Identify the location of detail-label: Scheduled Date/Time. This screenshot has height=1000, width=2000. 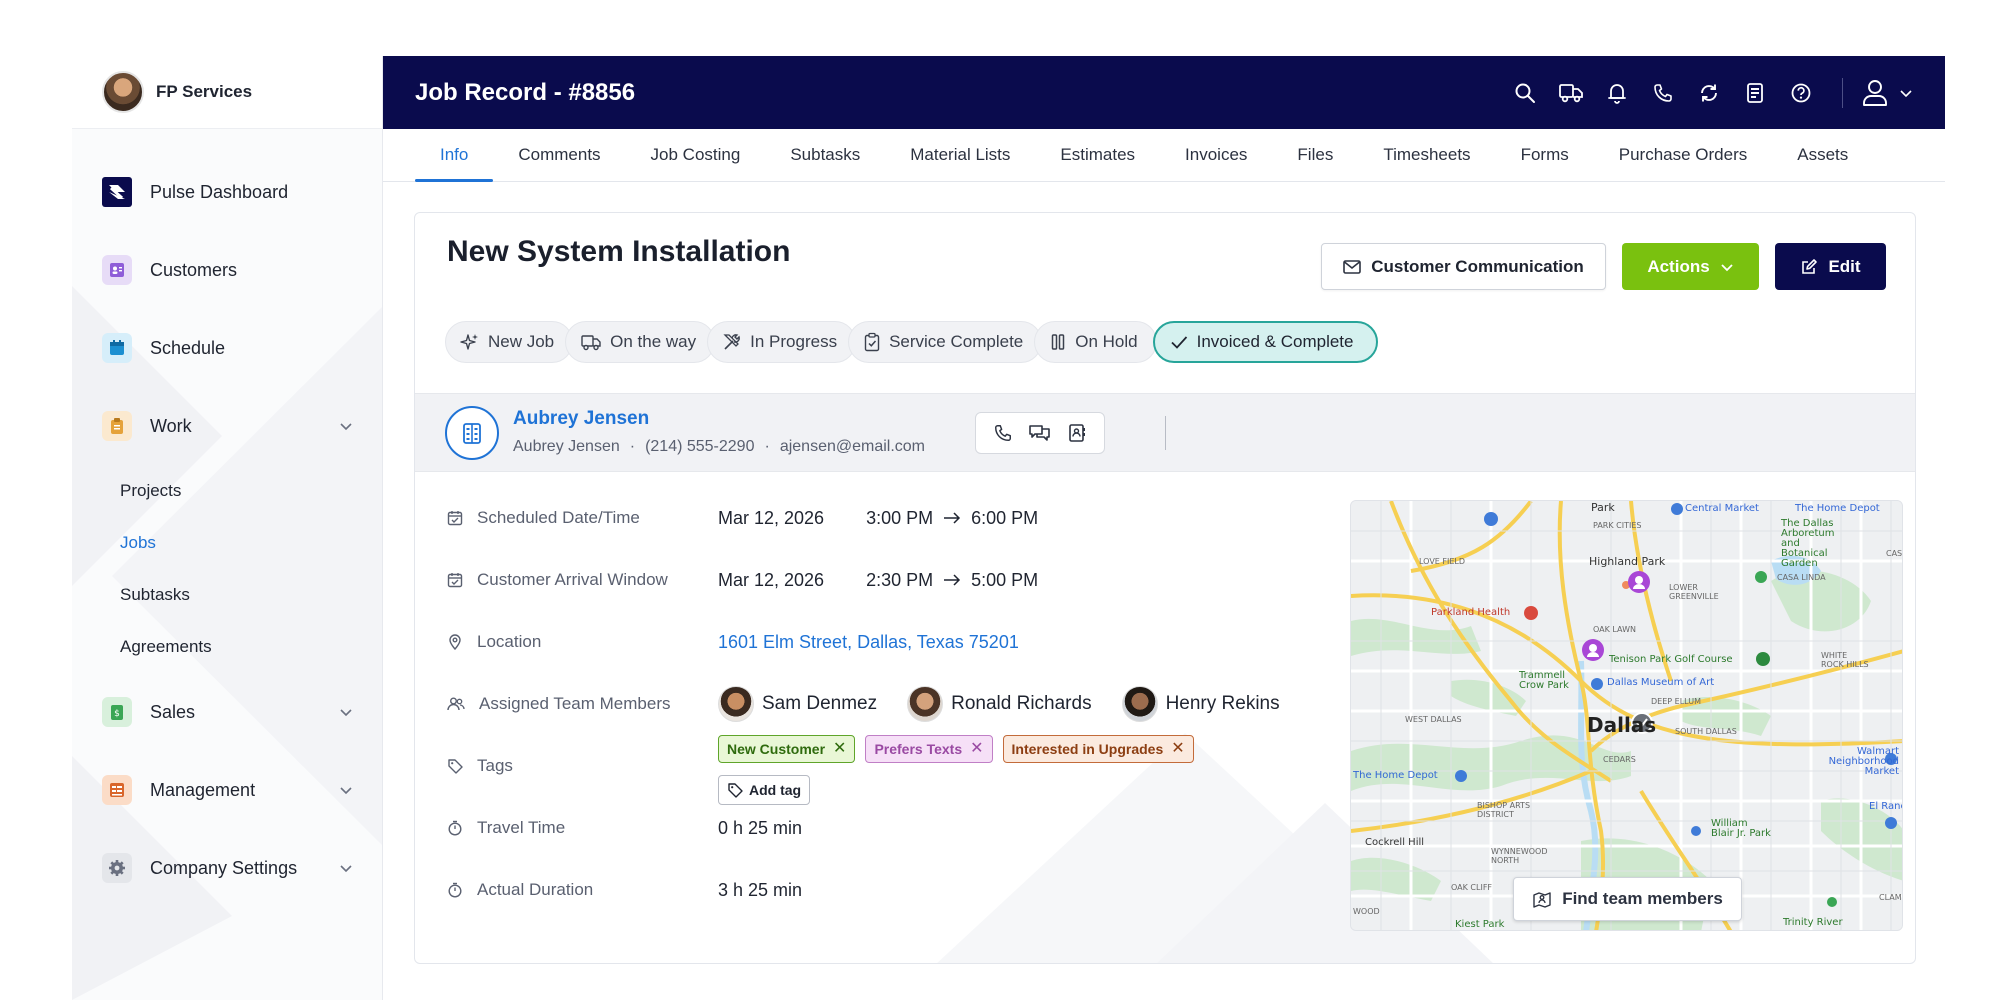
(582, 518).